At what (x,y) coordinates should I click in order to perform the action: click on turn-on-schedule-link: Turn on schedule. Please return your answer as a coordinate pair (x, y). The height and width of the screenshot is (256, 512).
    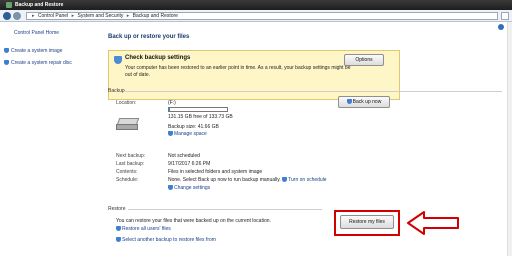
    Looking at the image, I should click on (307, 180).